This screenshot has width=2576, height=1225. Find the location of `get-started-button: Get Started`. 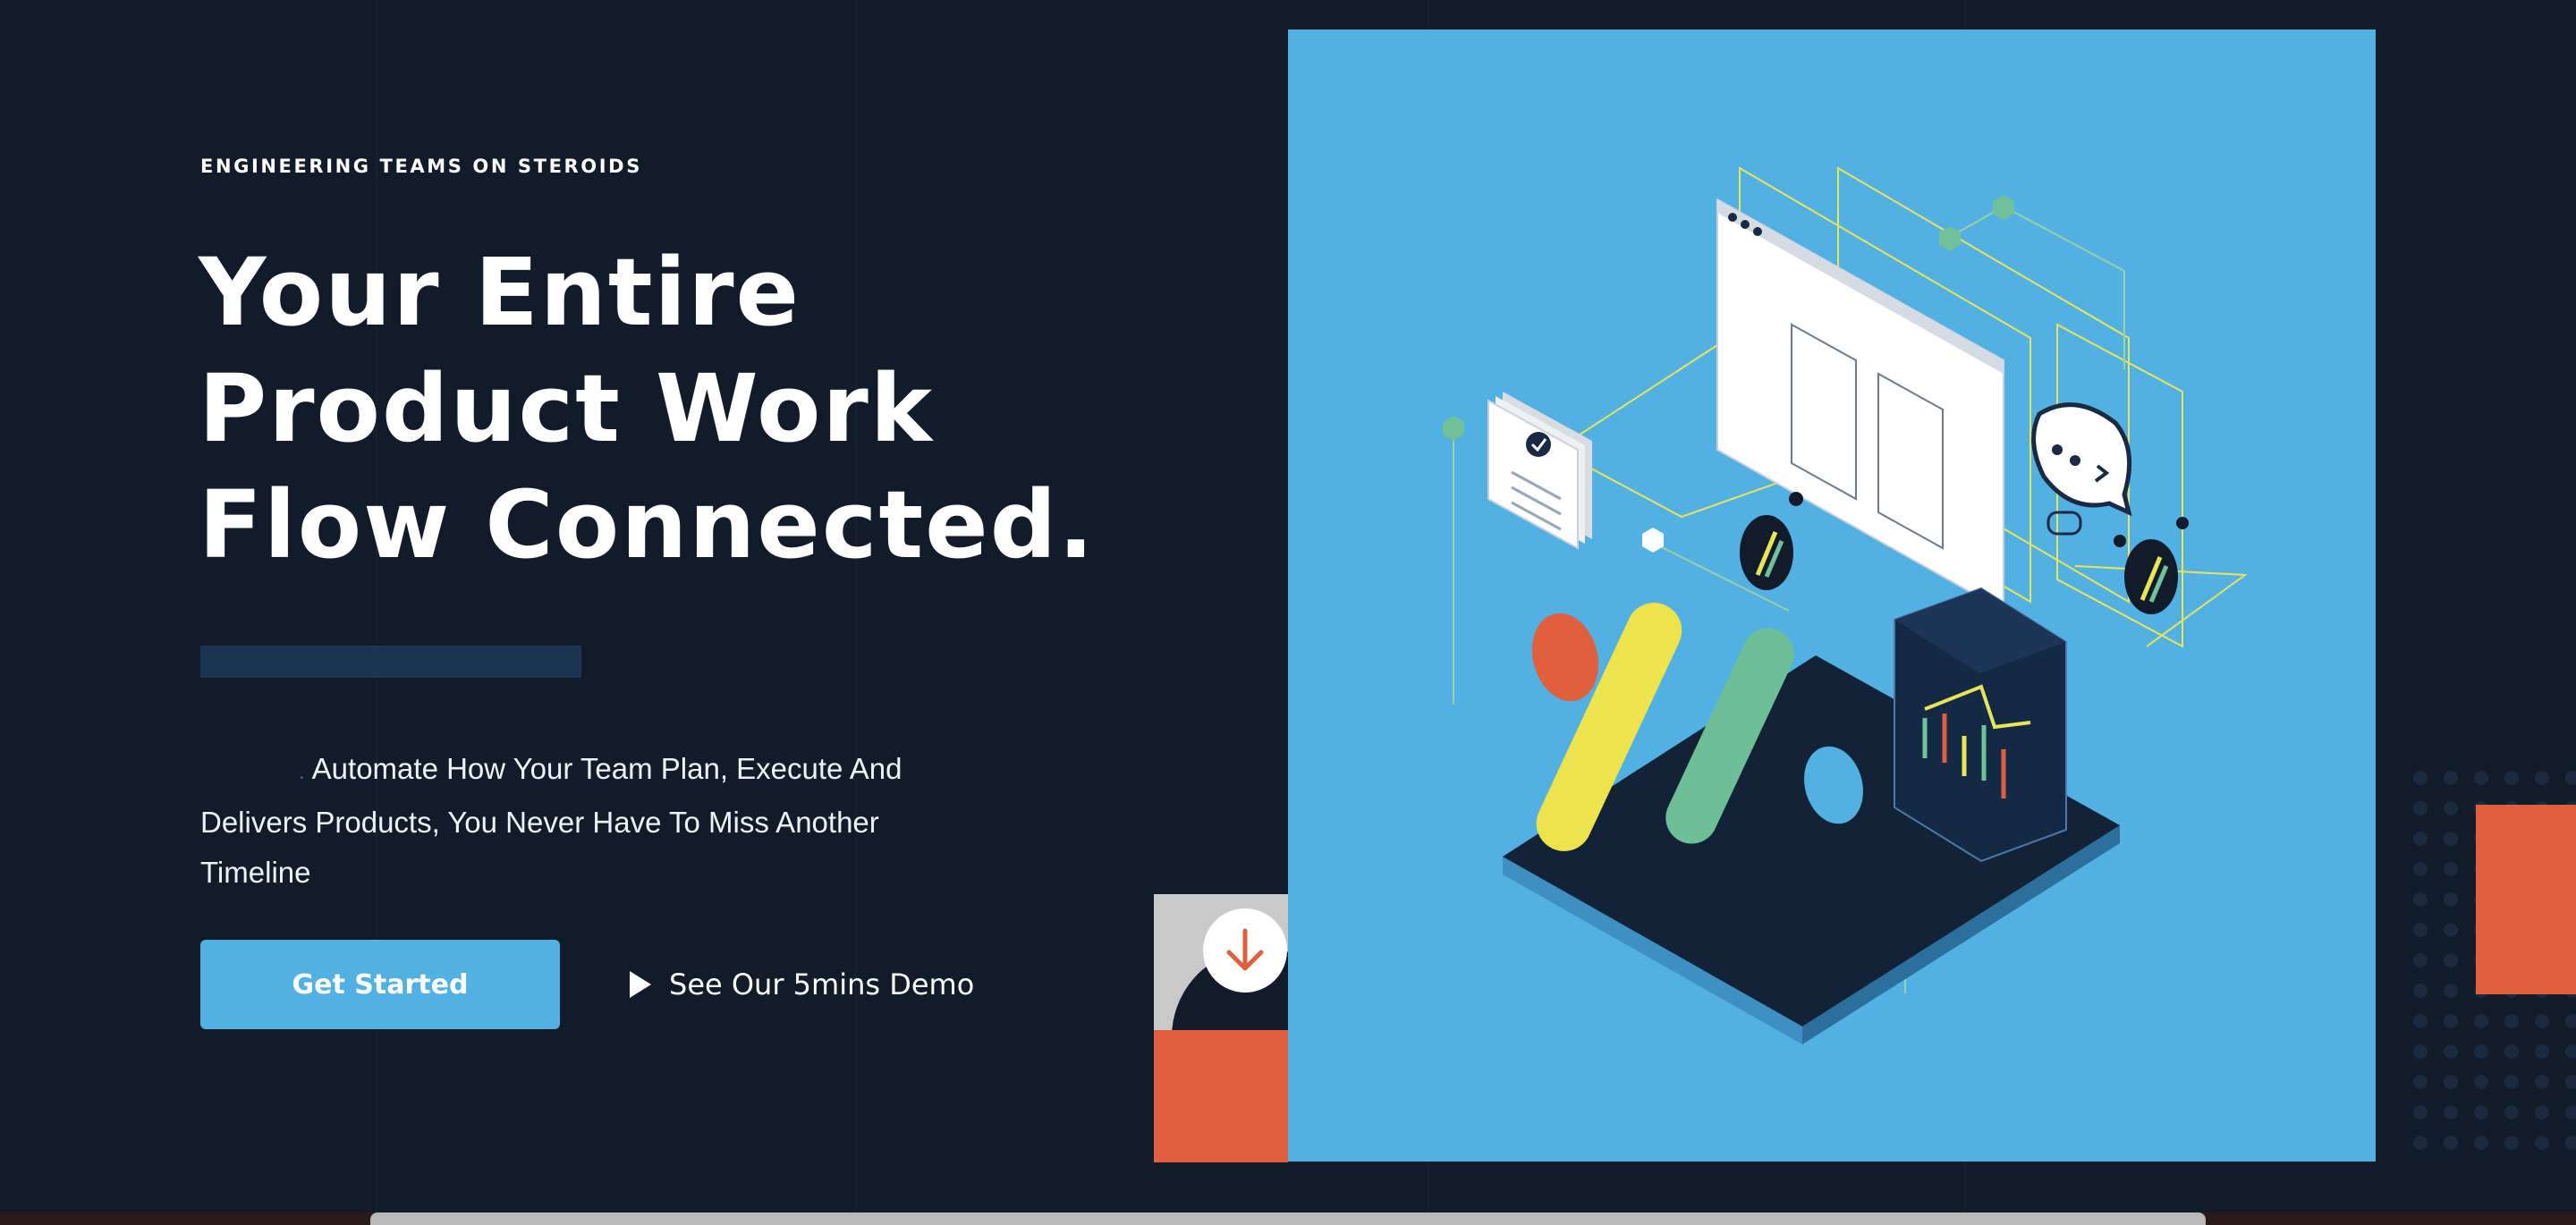

get-started-button: Get Started is located at coordinates (380, 985).